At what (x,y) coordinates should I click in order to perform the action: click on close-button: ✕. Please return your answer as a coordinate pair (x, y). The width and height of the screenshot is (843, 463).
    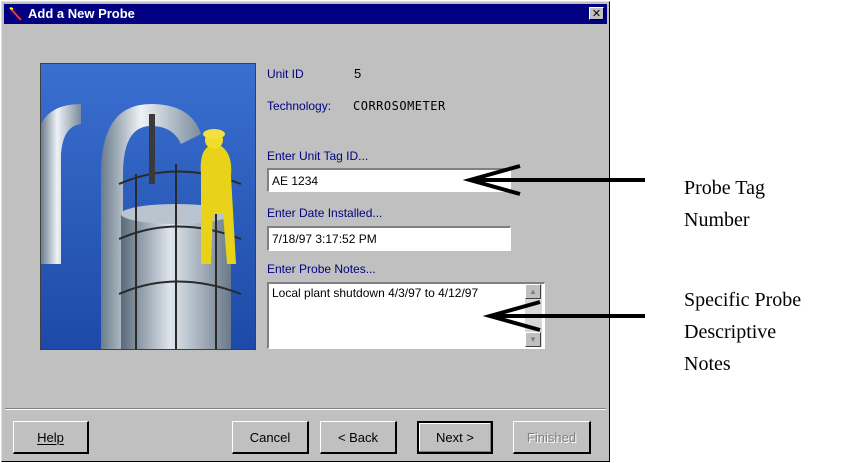
    Looking at the image, I should click on (596, 13).